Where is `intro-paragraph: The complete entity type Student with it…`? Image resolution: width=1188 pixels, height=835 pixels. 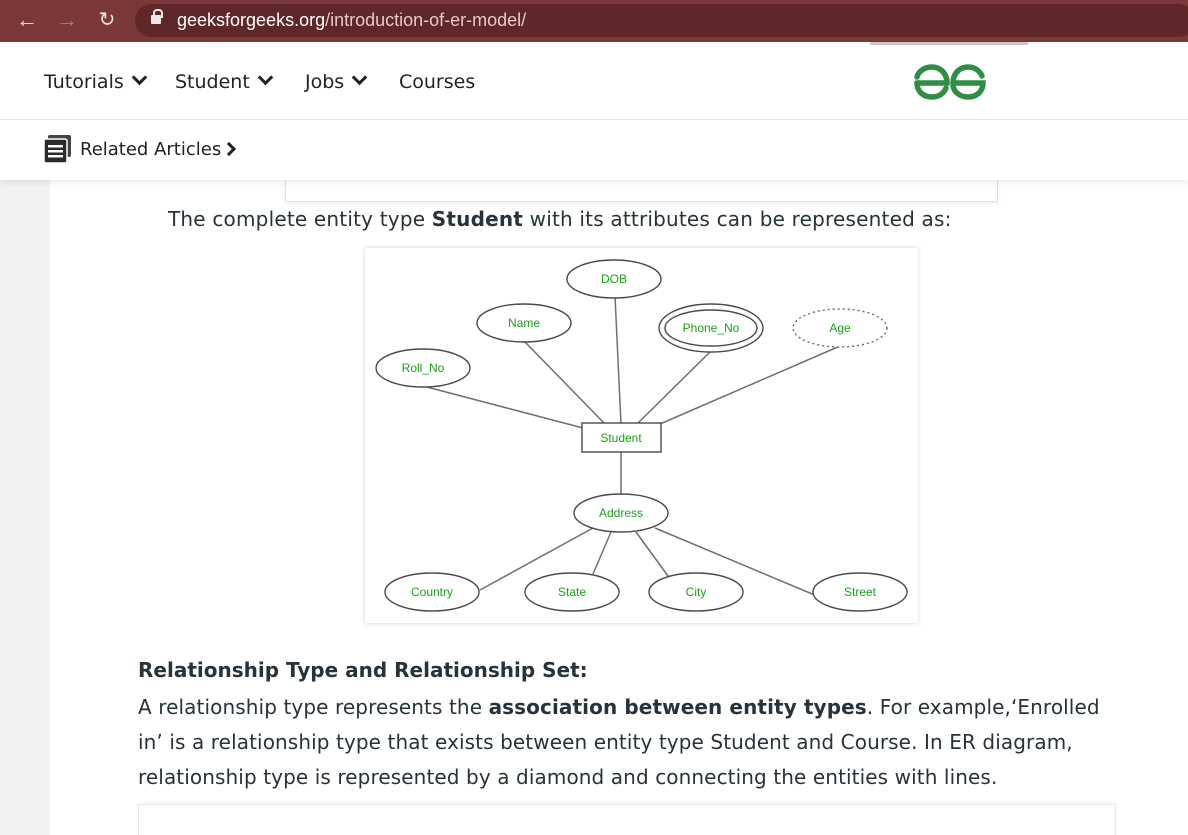
intro-paragraph: The complete entity type Student with it… is located at coordinates (560, 219).